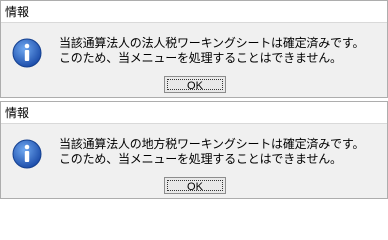 The width and height of the screenshot is (388, 240). What do you see at coordinates (212, 144) in the screenshot?
I see `message-line-1: 当該通算法人の地方税ワーキングシートは確定済みです。` at bounding box center [212, 144].